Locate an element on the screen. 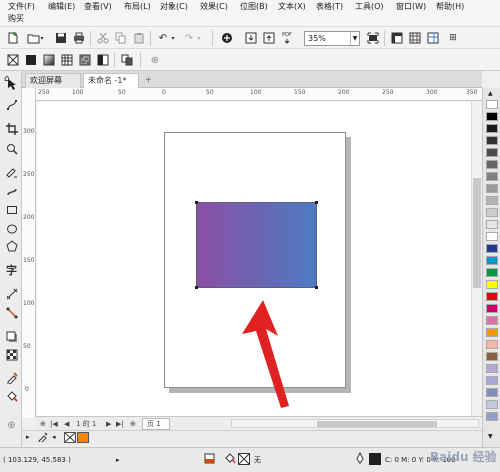 The image size is (500, 472). first-page-icon: ⊕ is located at coordinates (43, 424).